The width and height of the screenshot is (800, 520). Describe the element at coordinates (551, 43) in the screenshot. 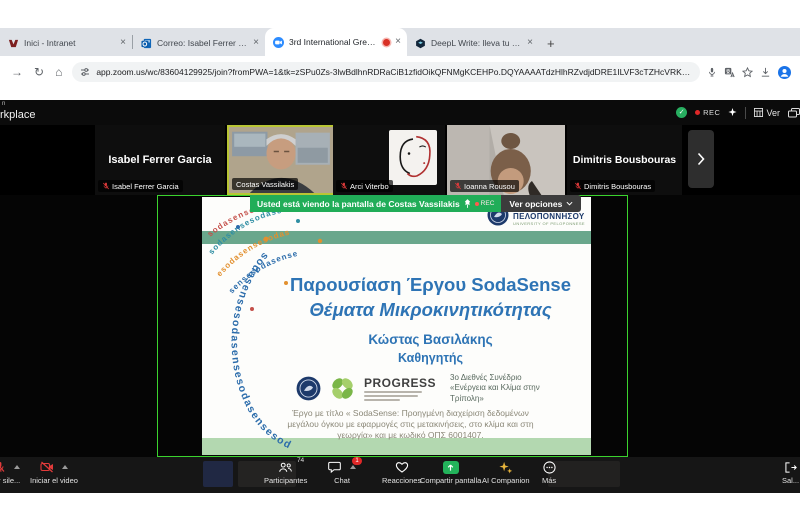

I see `new-tab-button: +` at that location.